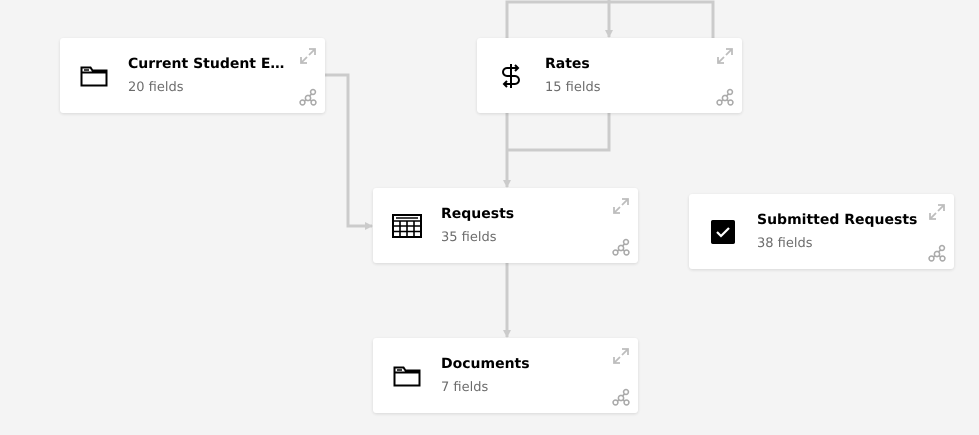 This screenshot has height=435, width=979. Describe the element at coordinates (609, 19) in the screenshot. I see `connector-arrow` at that location.